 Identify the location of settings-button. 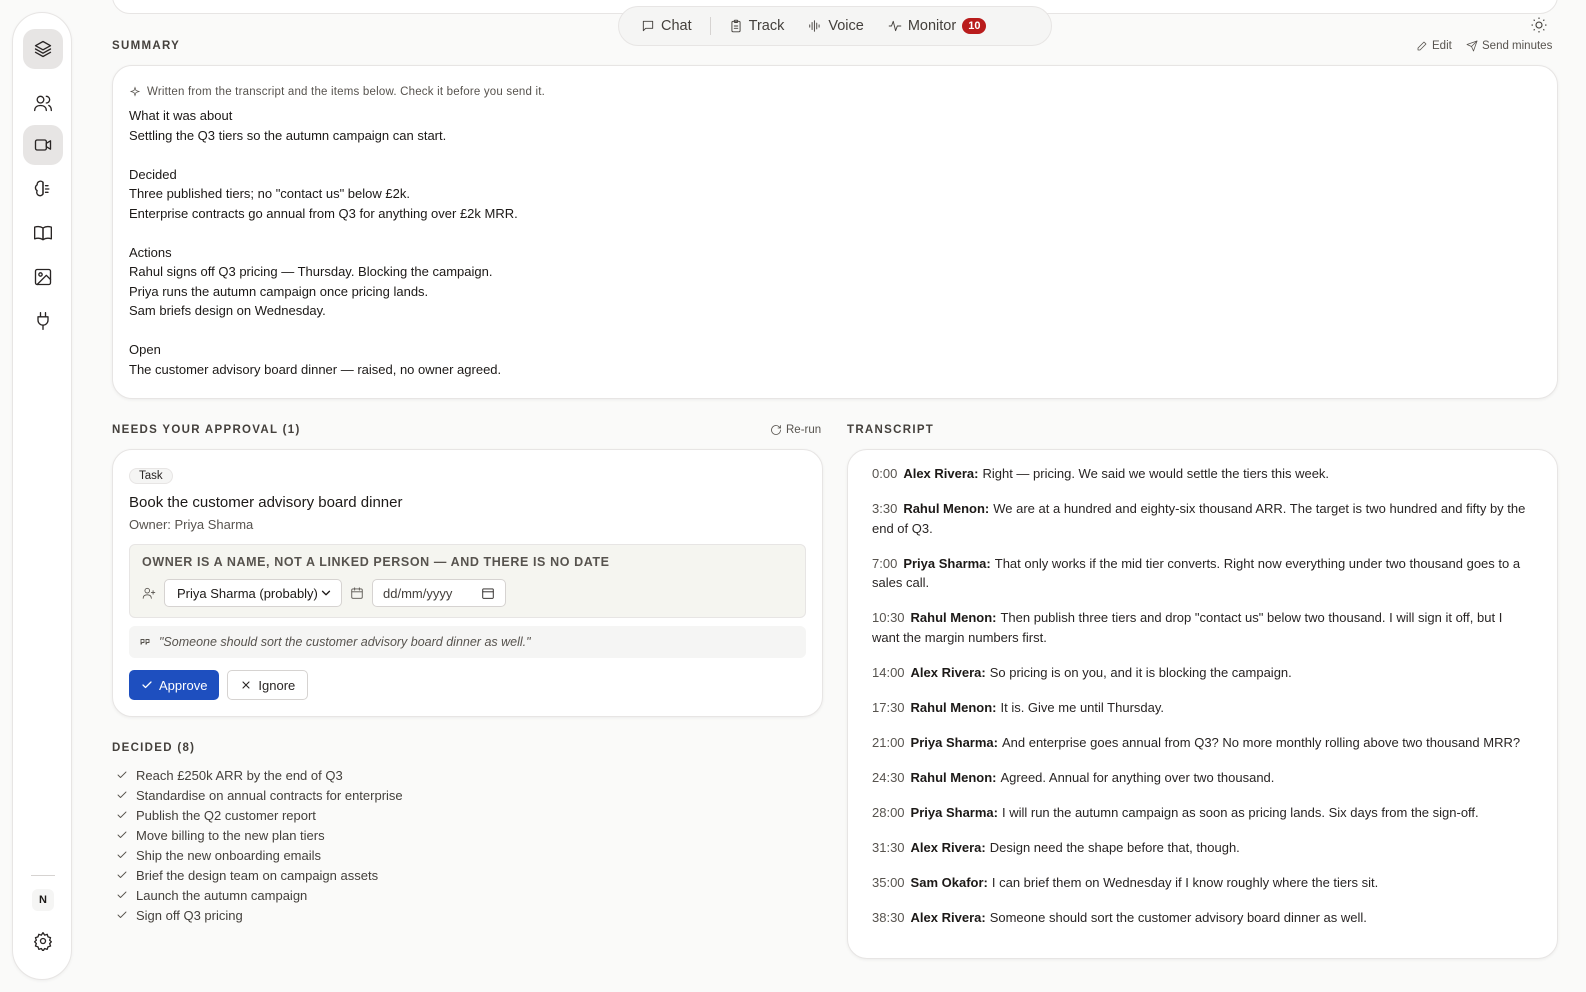
(43, 941).